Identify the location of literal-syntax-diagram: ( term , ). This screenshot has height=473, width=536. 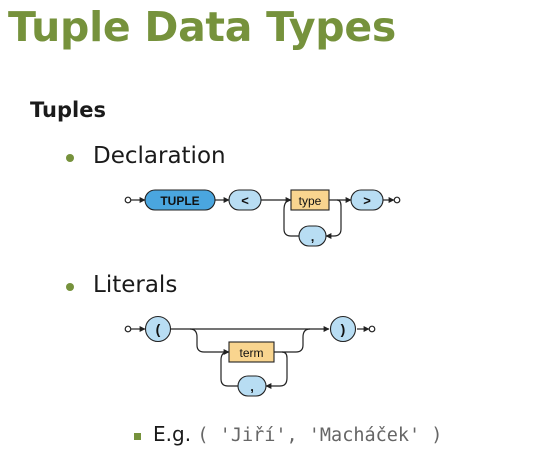
(250, 356).